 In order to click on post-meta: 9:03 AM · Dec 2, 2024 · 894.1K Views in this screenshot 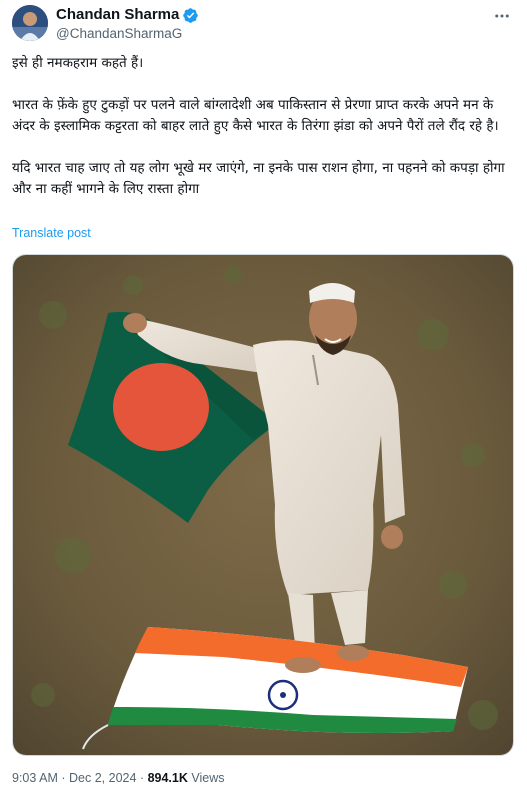, I will do `click(118, 778)`.